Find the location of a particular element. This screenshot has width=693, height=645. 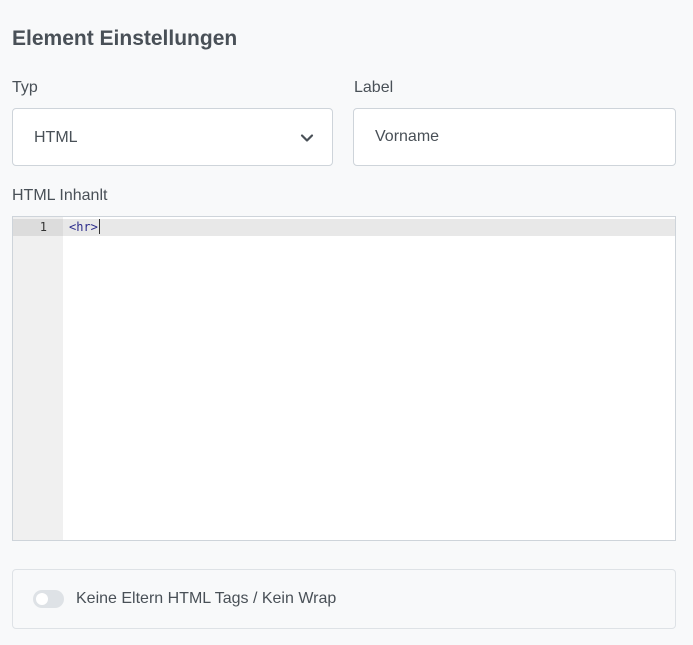

chevron-down-icon is located at coordinates (307, 138).